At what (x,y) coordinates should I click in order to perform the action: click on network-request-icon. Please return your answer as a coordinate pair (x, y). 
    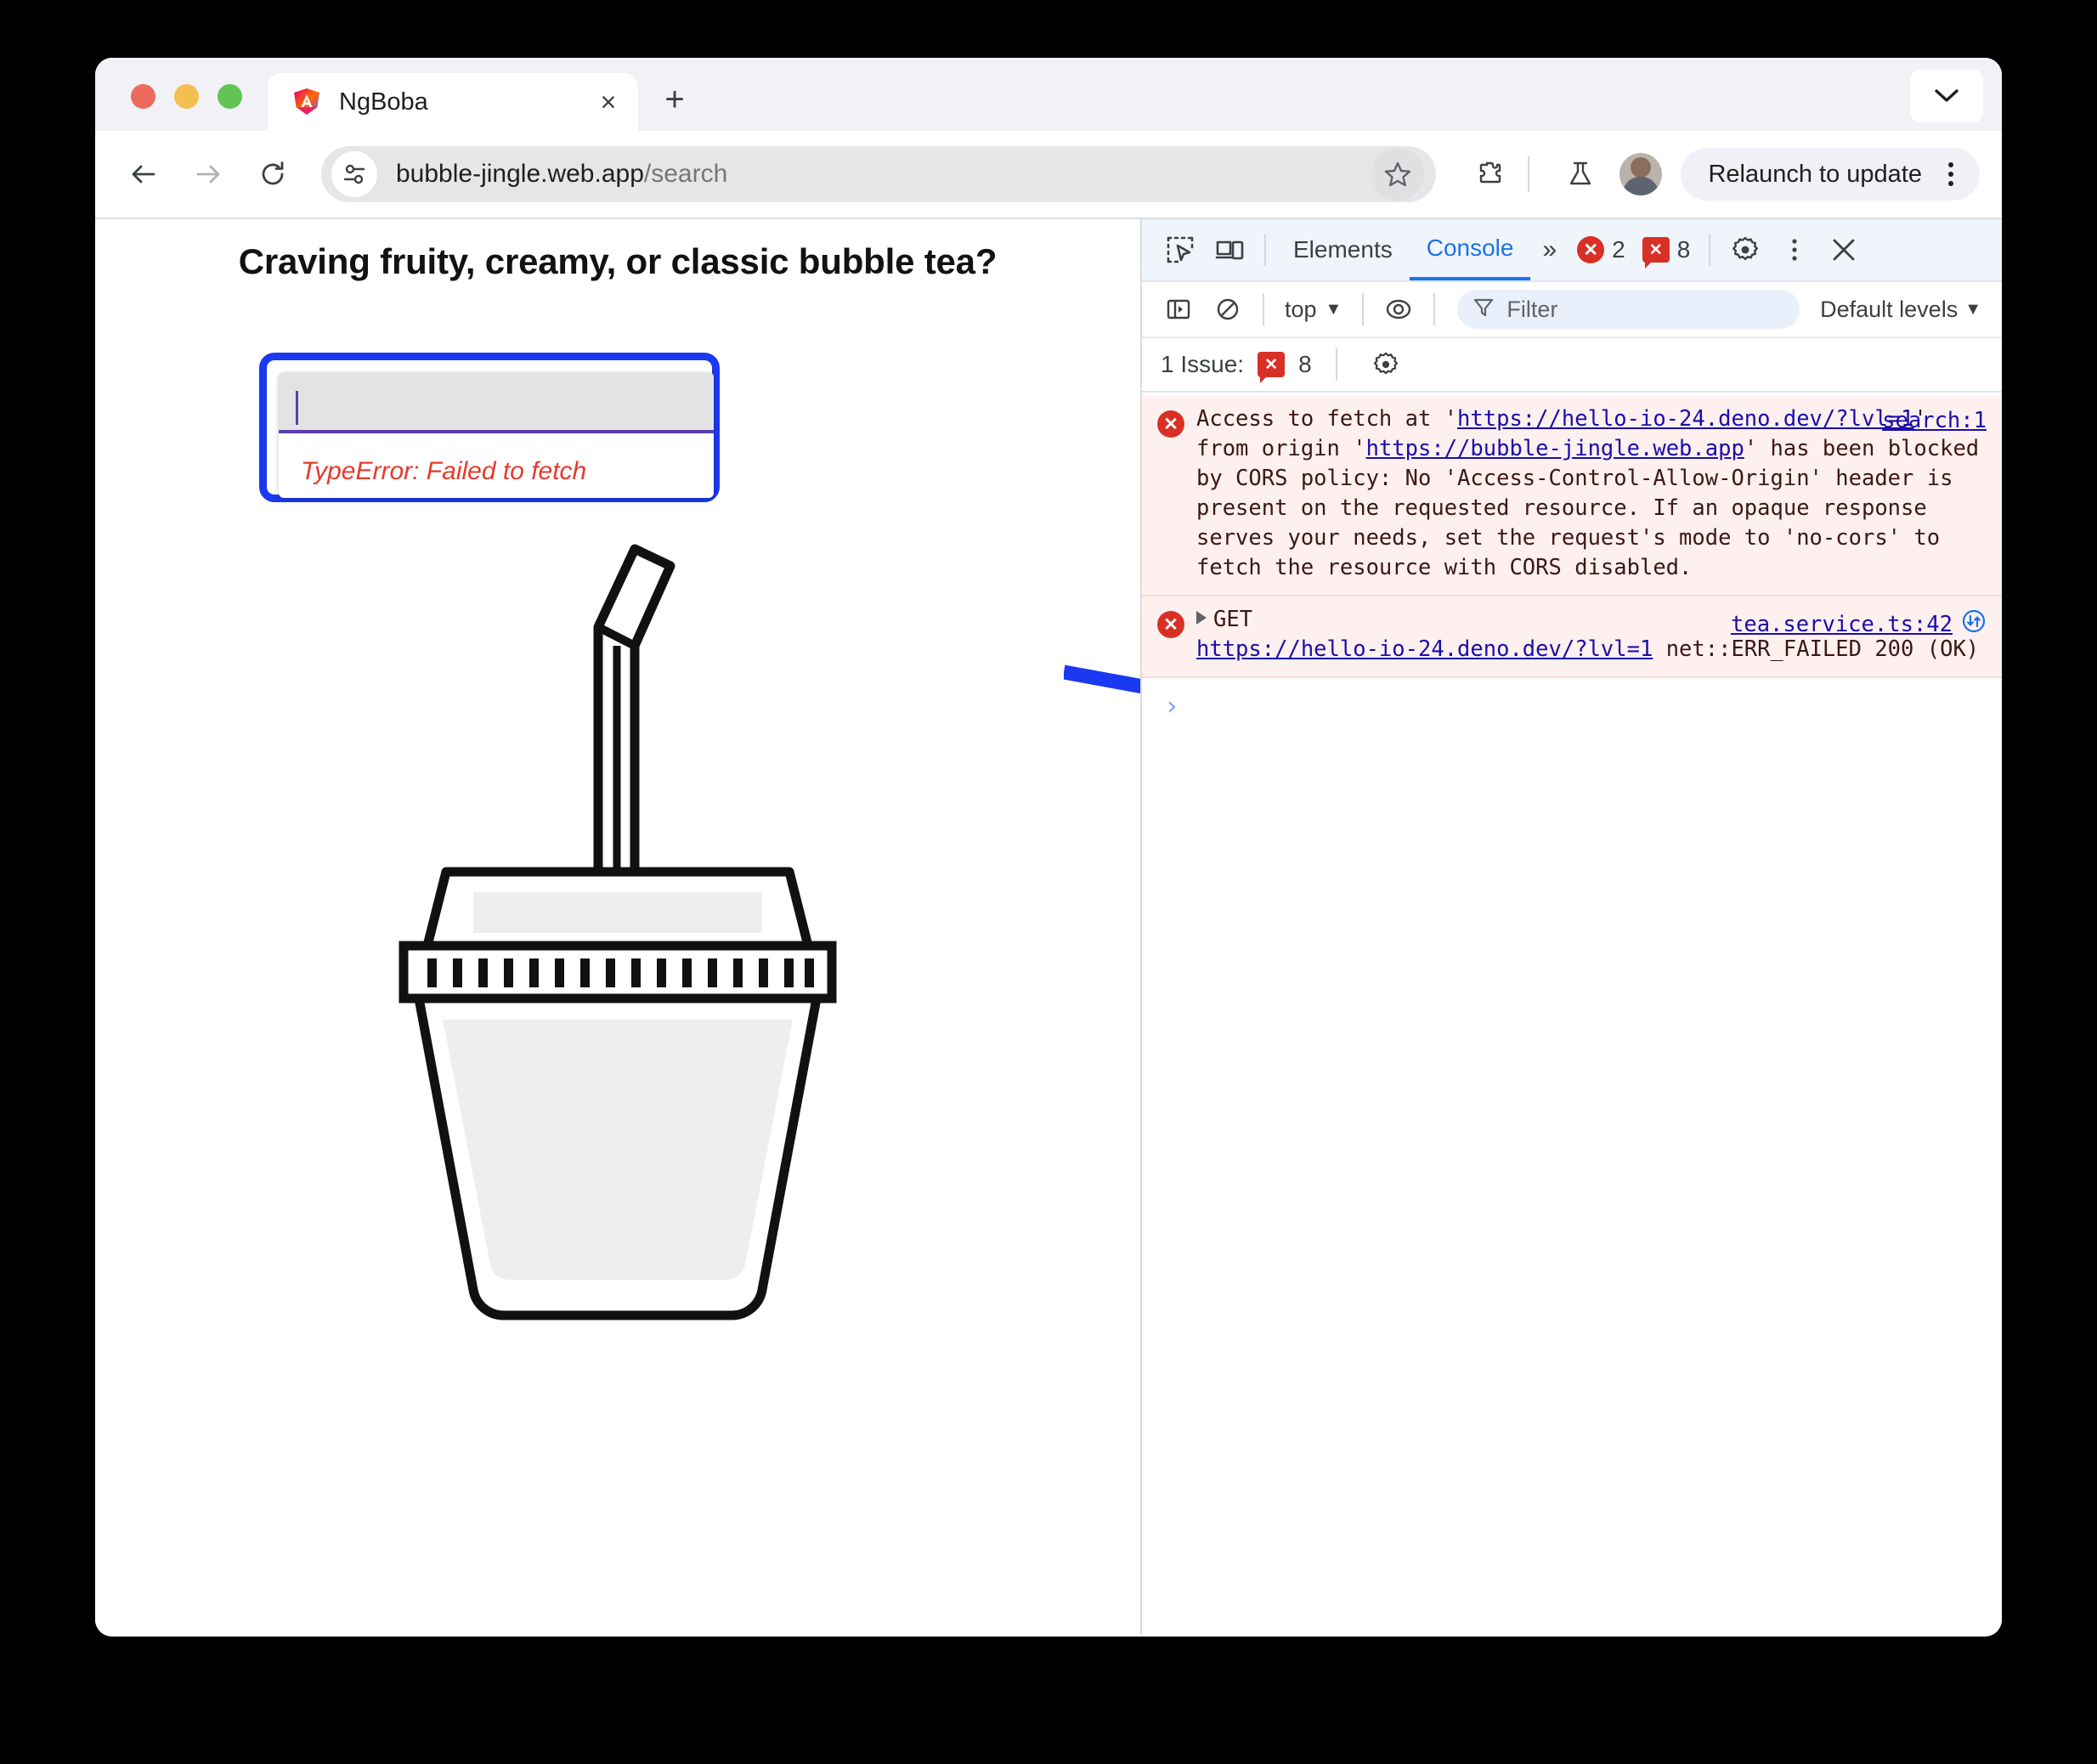
    Looking at the image, I should click on (1974, 624).